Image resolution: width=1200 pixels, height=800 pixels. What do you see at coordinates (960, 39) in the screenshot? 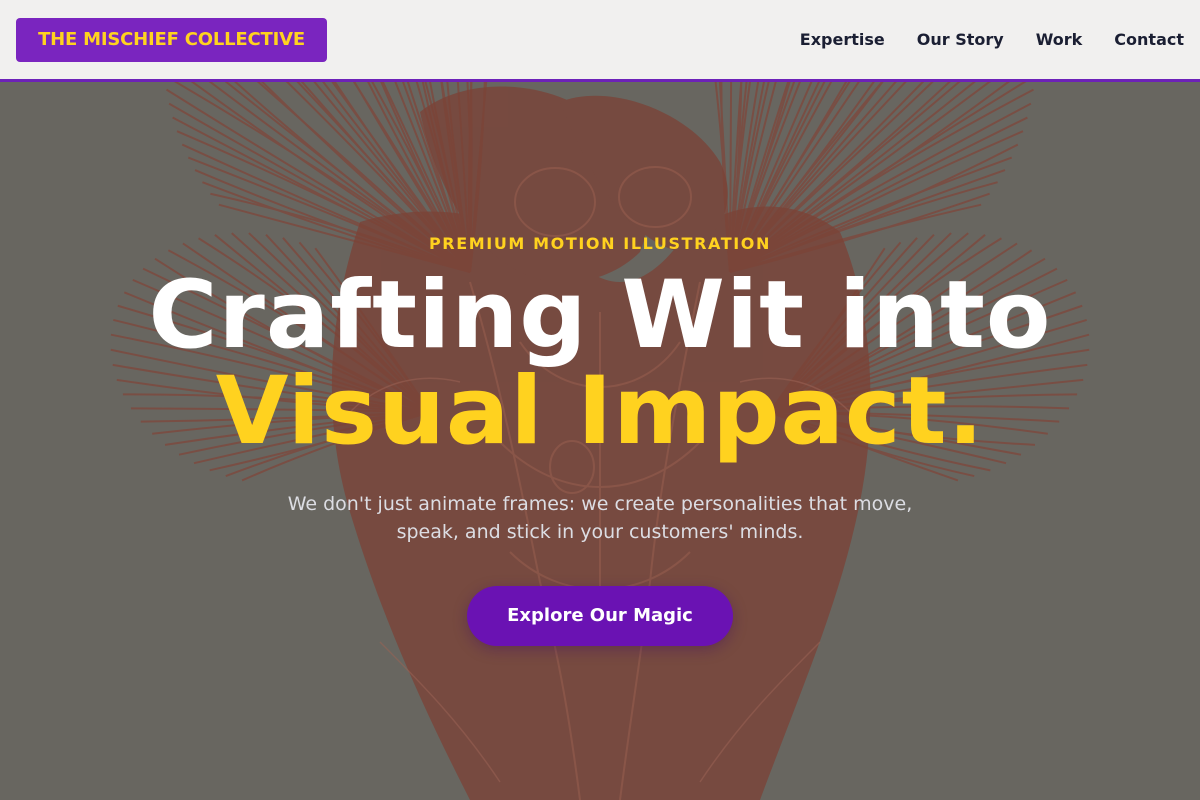
I see `nav-link-our-story: Our Story` at bounding box center [960, 39].